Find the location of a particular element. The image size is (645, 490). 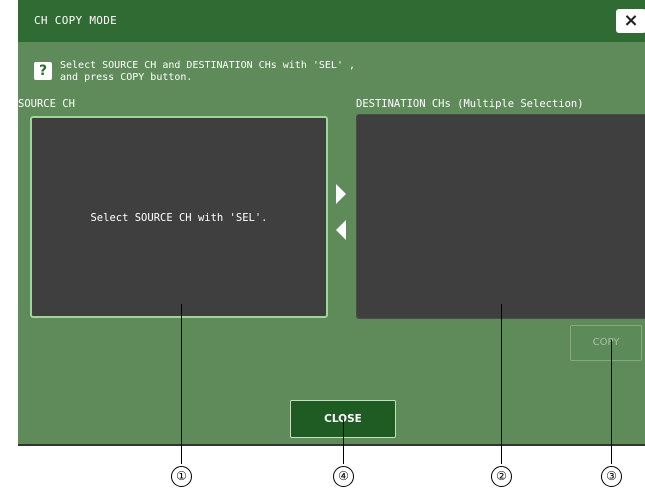

callout-3: ③ is located at coordinates (611, 476).